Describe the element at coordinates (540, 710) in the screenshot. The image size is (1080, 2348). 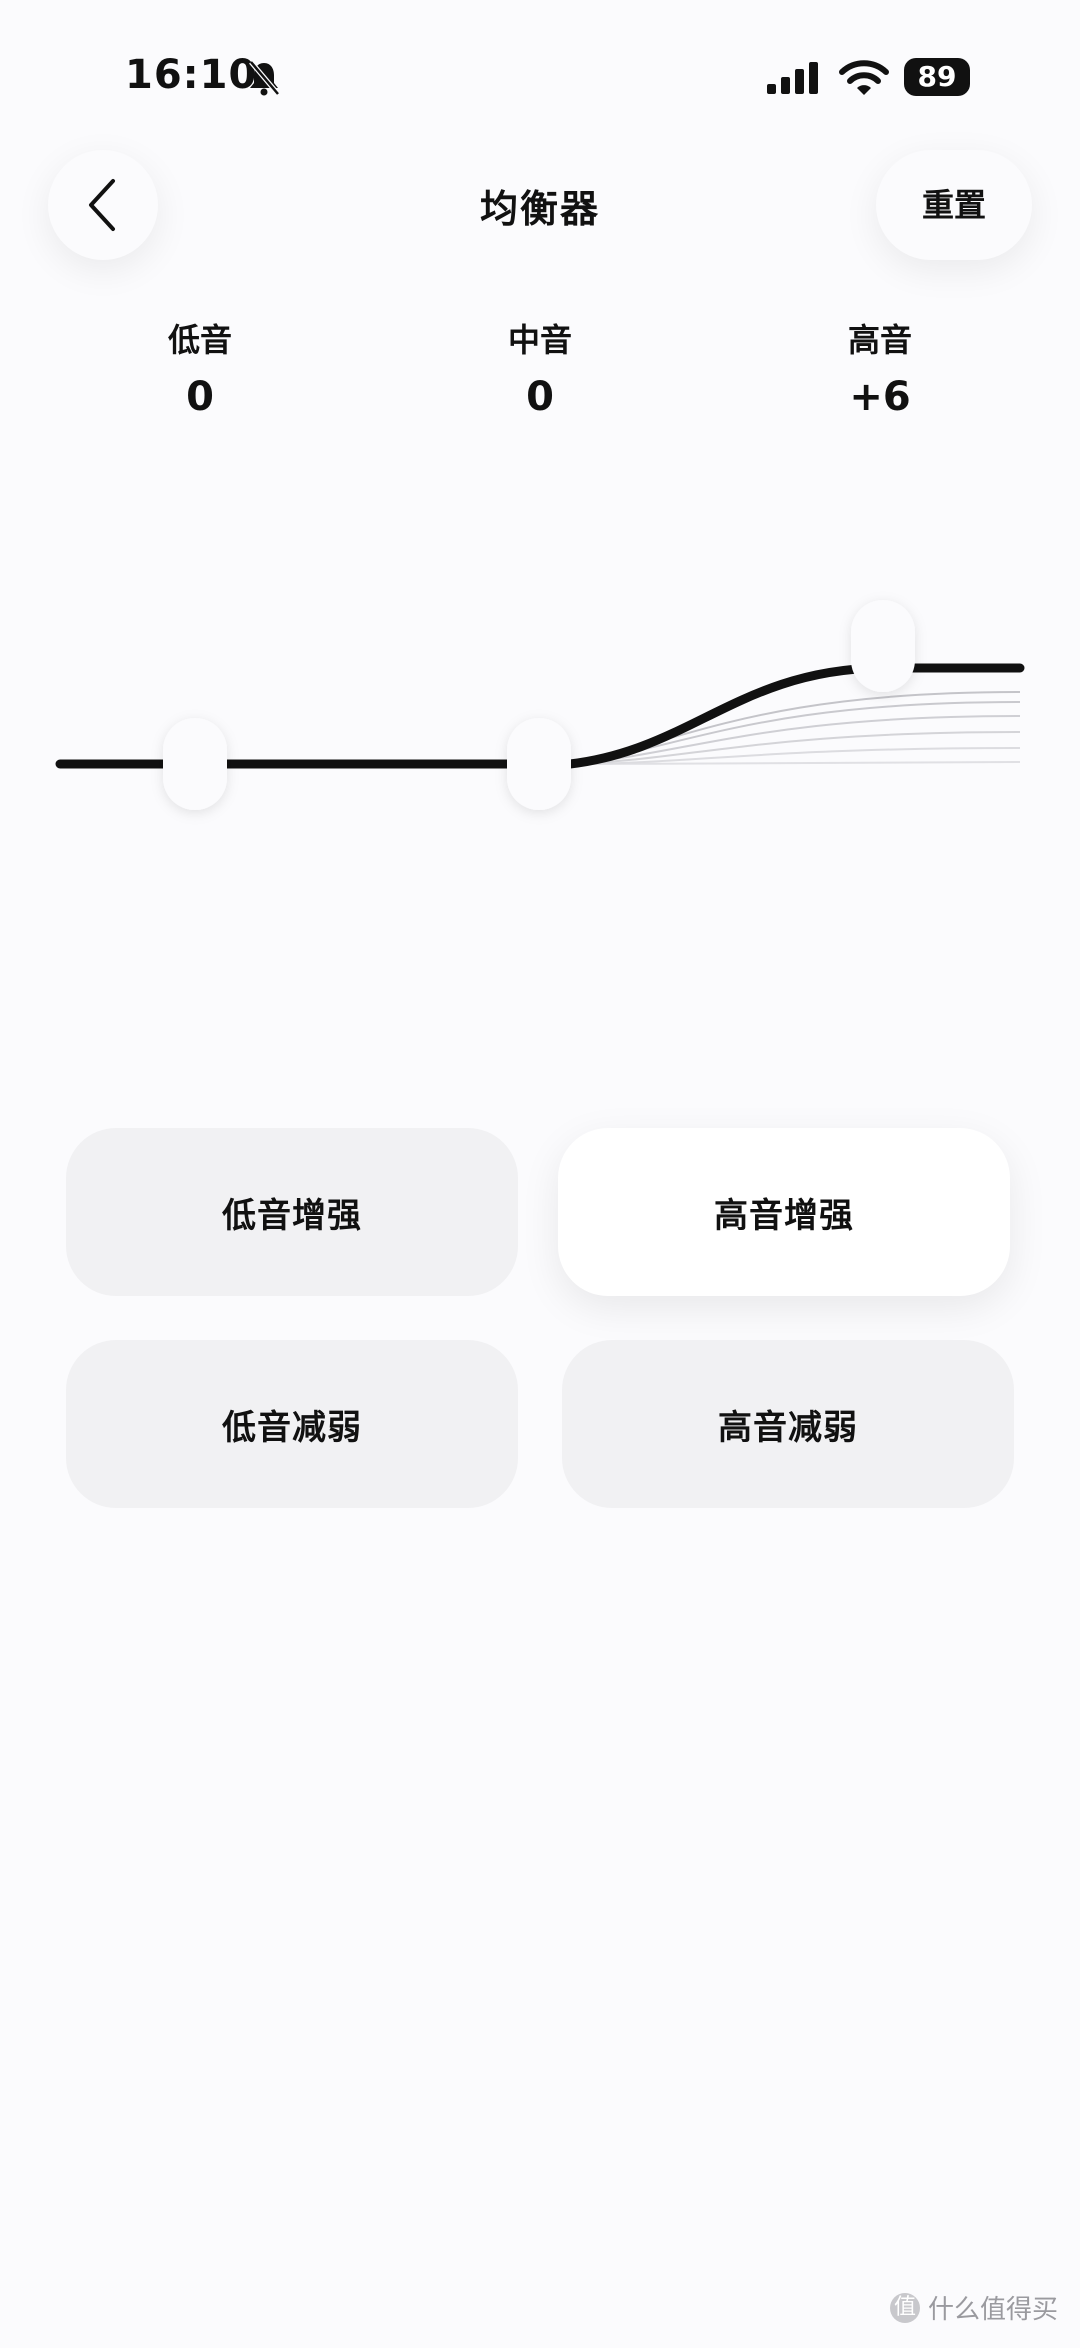
I see `eq-curve` at that location.